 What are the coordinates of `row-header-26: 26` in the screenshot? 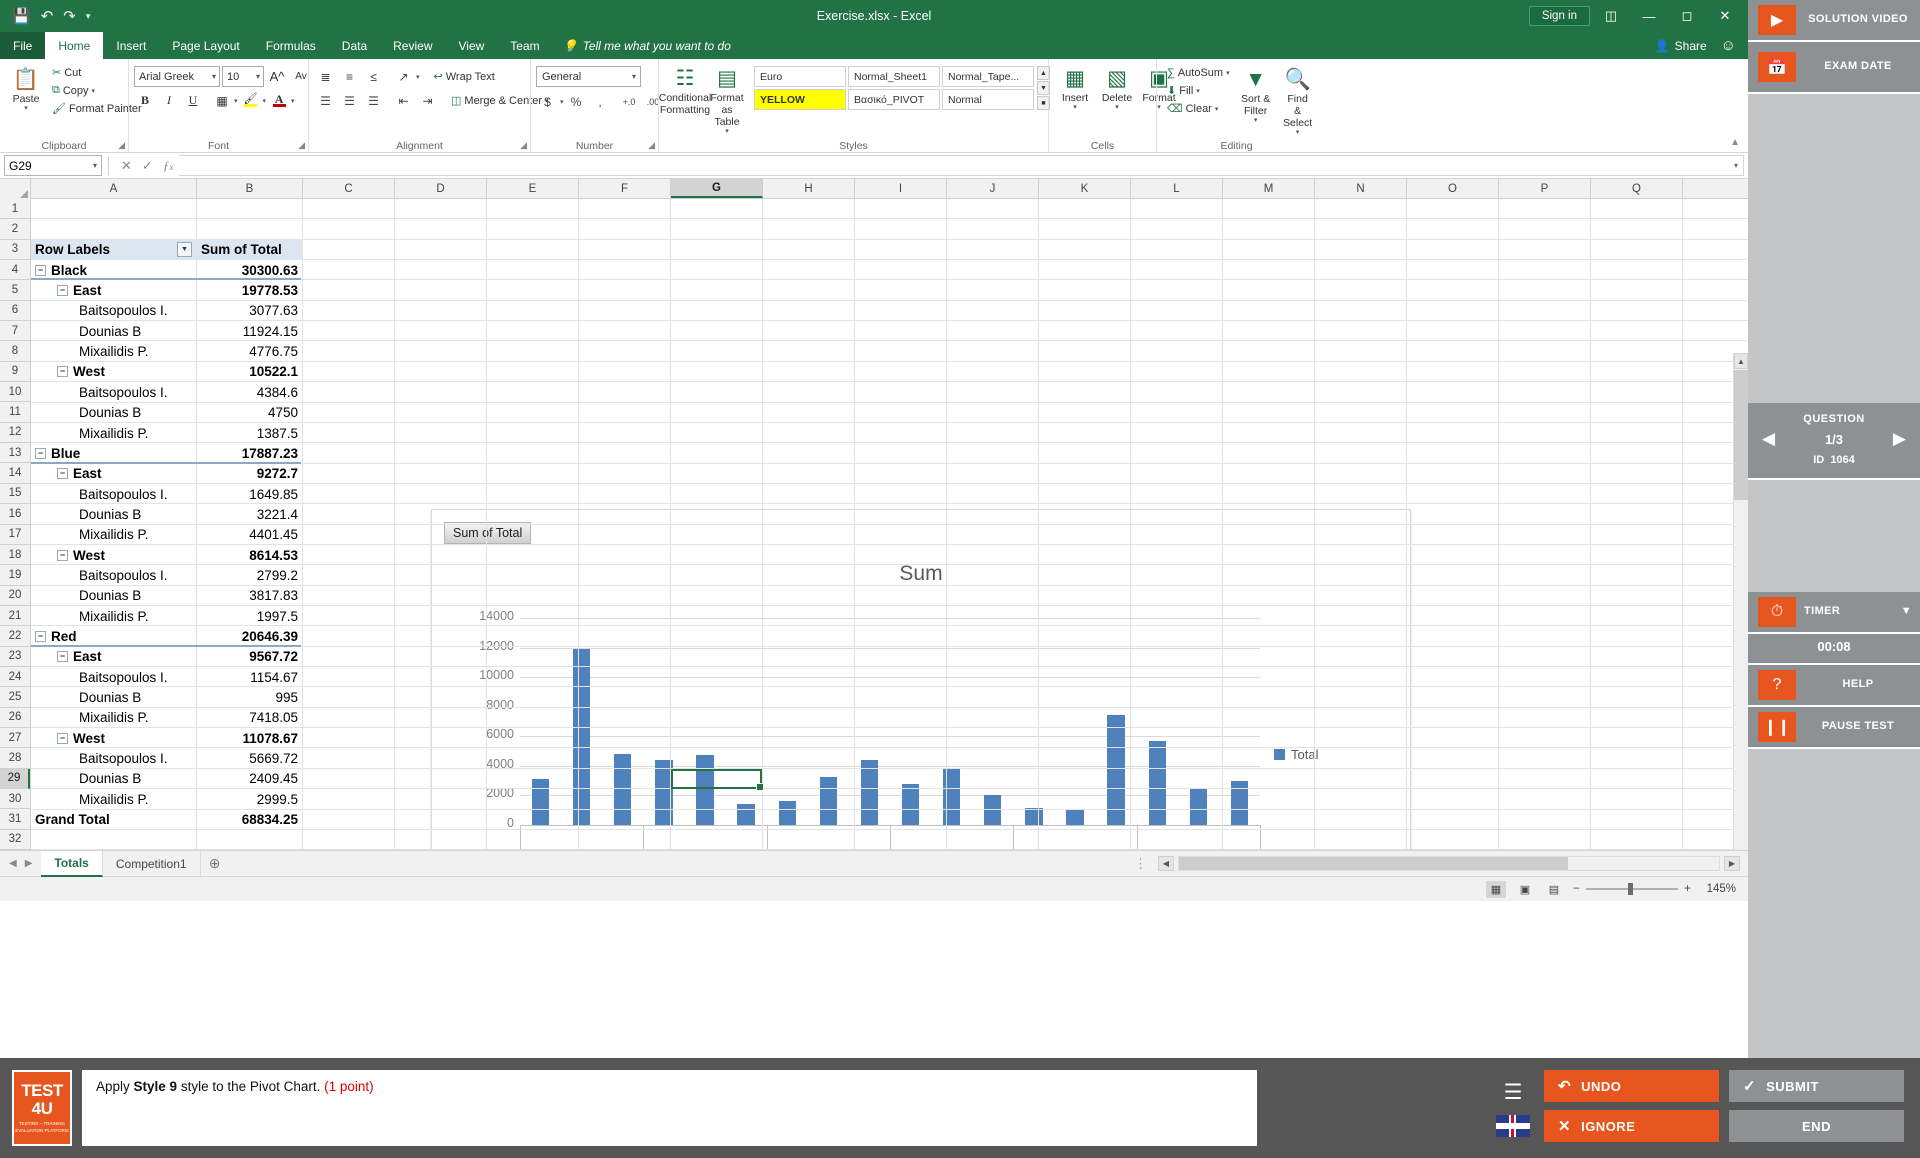 It's located at (15, 718).